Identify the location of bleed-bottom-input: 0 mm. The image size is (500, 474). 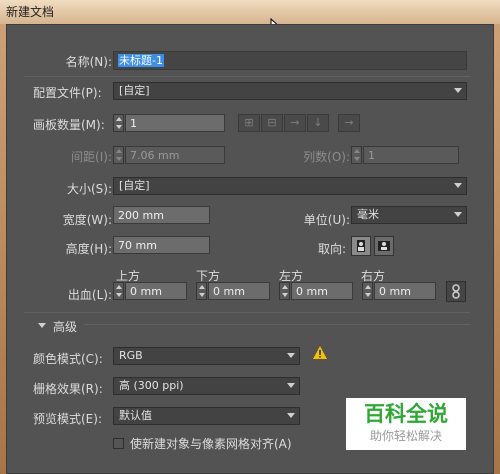
(239, 291).